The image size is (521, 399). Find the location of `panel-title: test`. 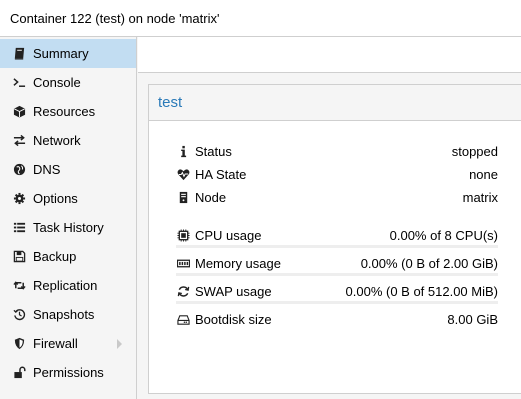

panel-title: test is located at coordinates (170, 102).